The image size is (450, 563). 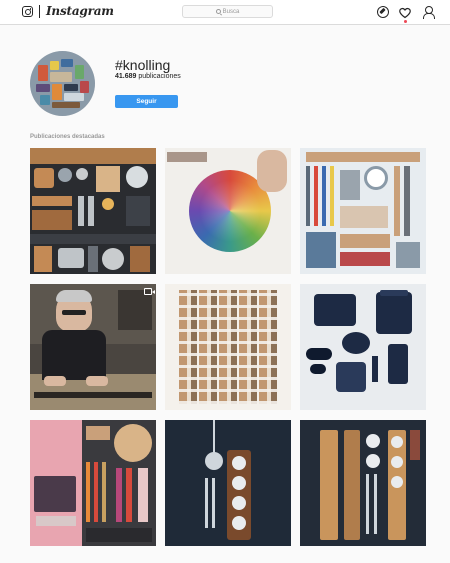 I want to click on follow-button: Seguir, so click(x=146, y=101).